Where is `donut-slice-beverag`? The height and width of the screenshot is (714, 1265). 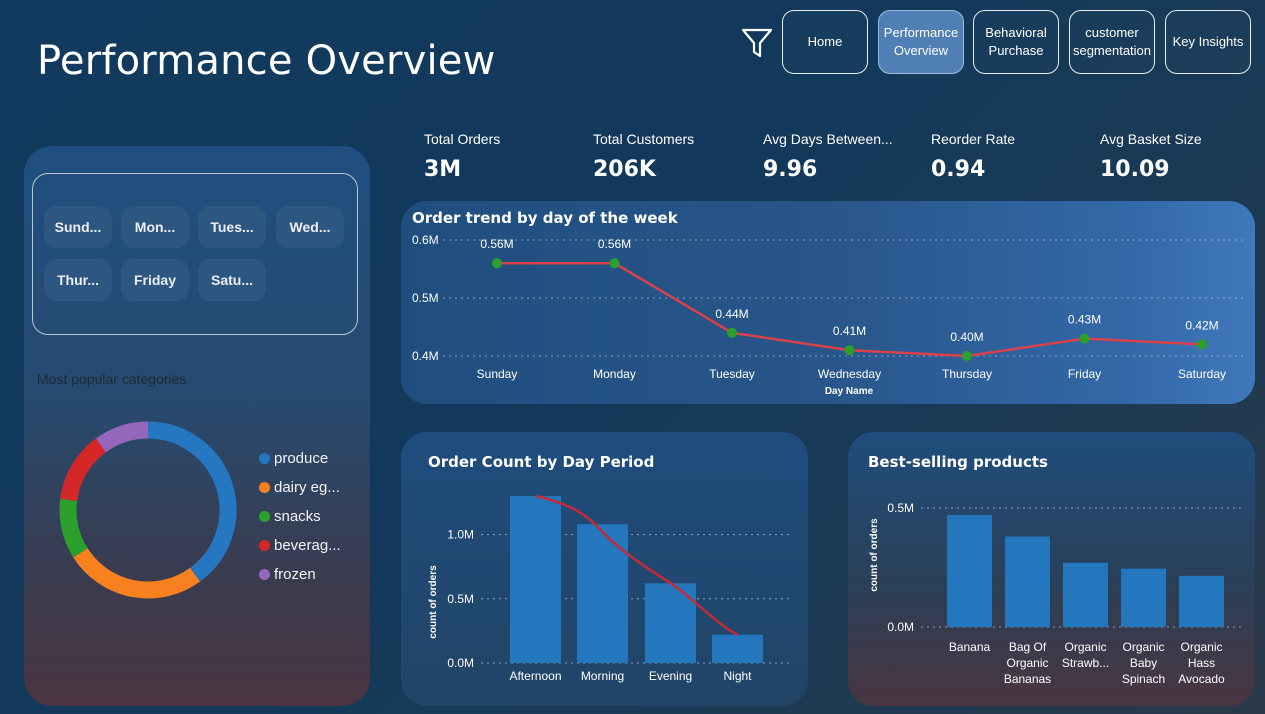
donut-slice-beverag is located at coordinates (83, 470).